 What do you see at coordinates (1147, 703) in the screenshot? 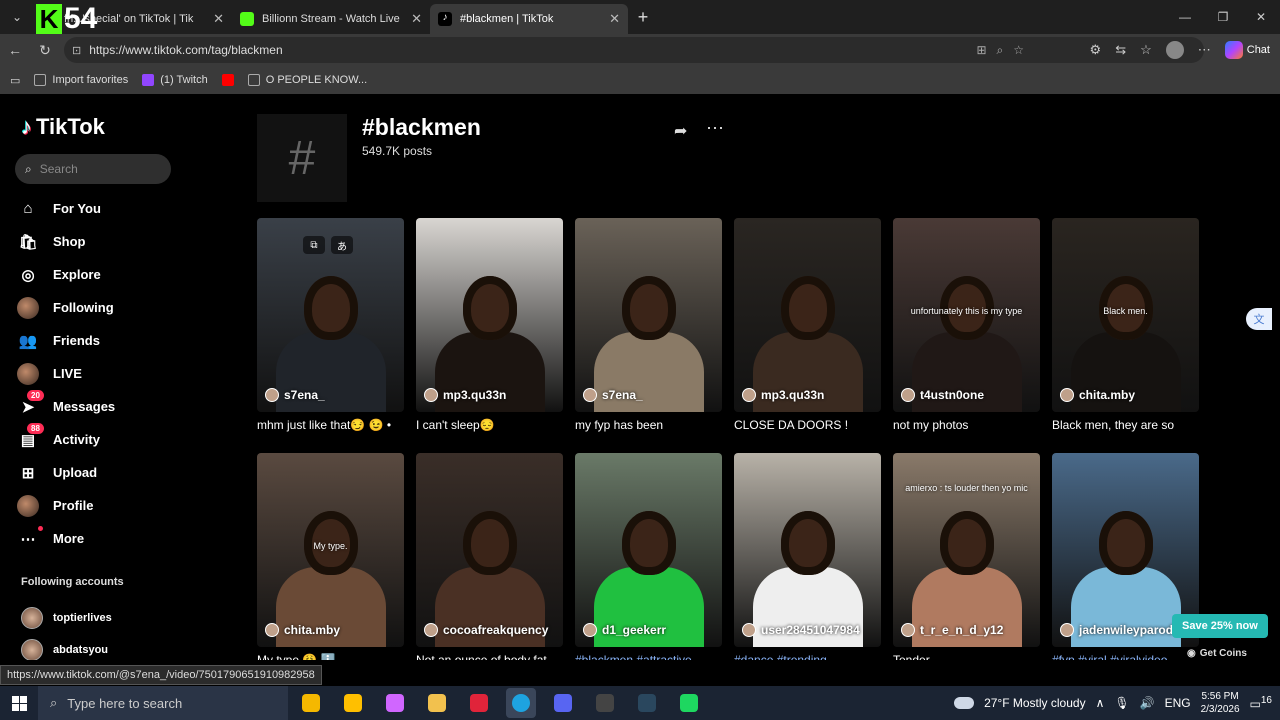
I see `volume-icon: 🔊` at bounding box center [1147, 703].